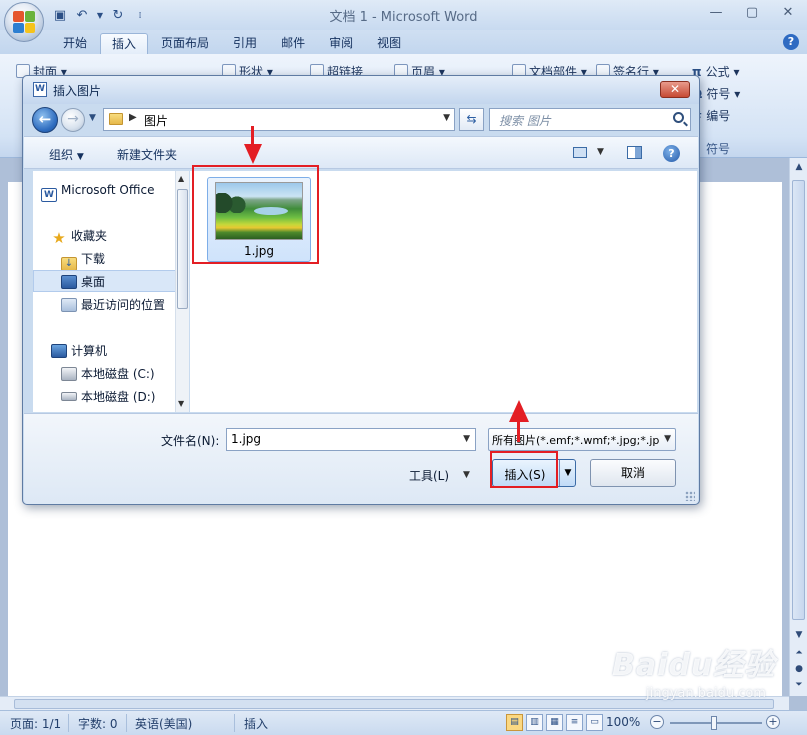 The image size is (807, 735). Describe the element at coordinates (253, 154) in the screenshot. I see `annotation-arrow-down-icon` at that location.